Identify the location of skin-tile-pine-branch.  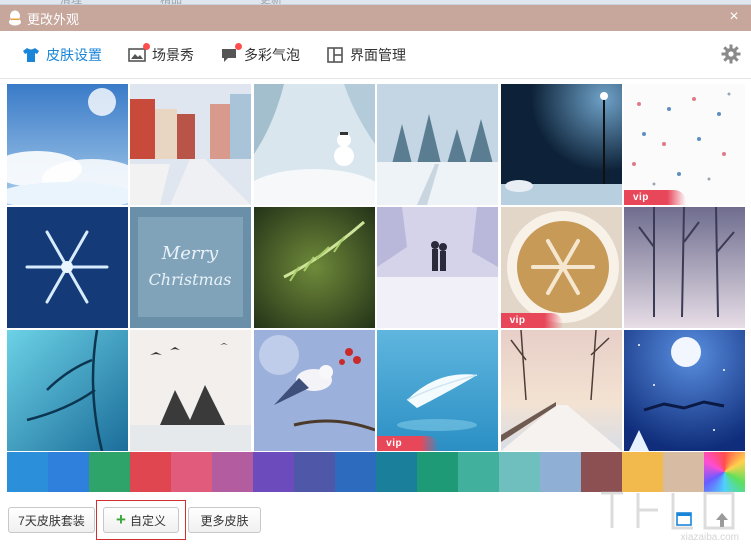
(314, 267).